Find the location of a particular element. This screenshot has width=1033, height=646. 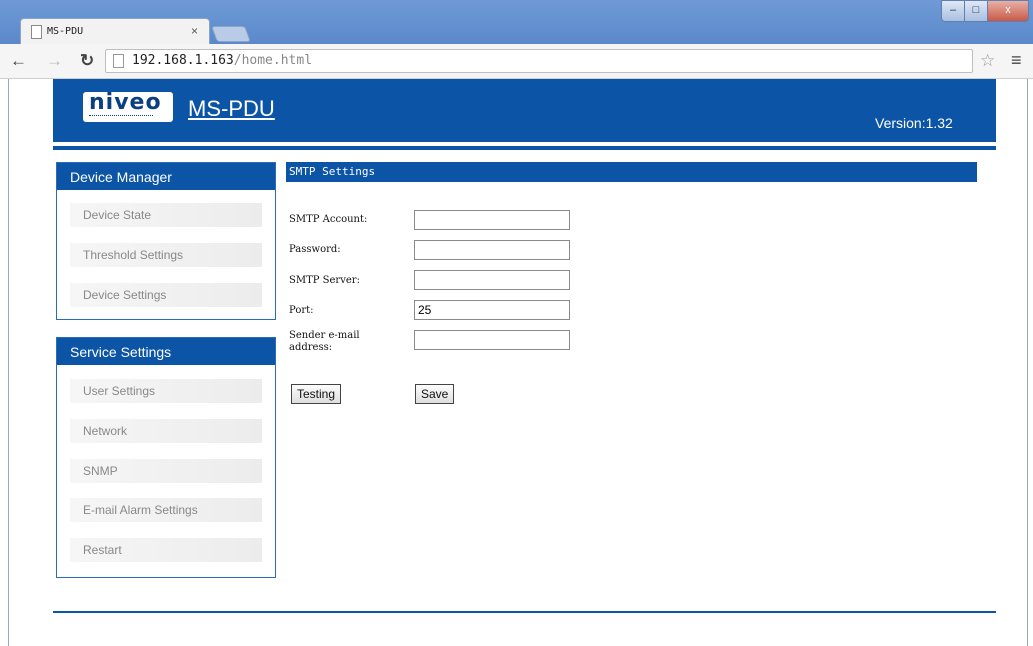

address-bar: 192.168.1.163/home.html is located at coordinates (539, 61).